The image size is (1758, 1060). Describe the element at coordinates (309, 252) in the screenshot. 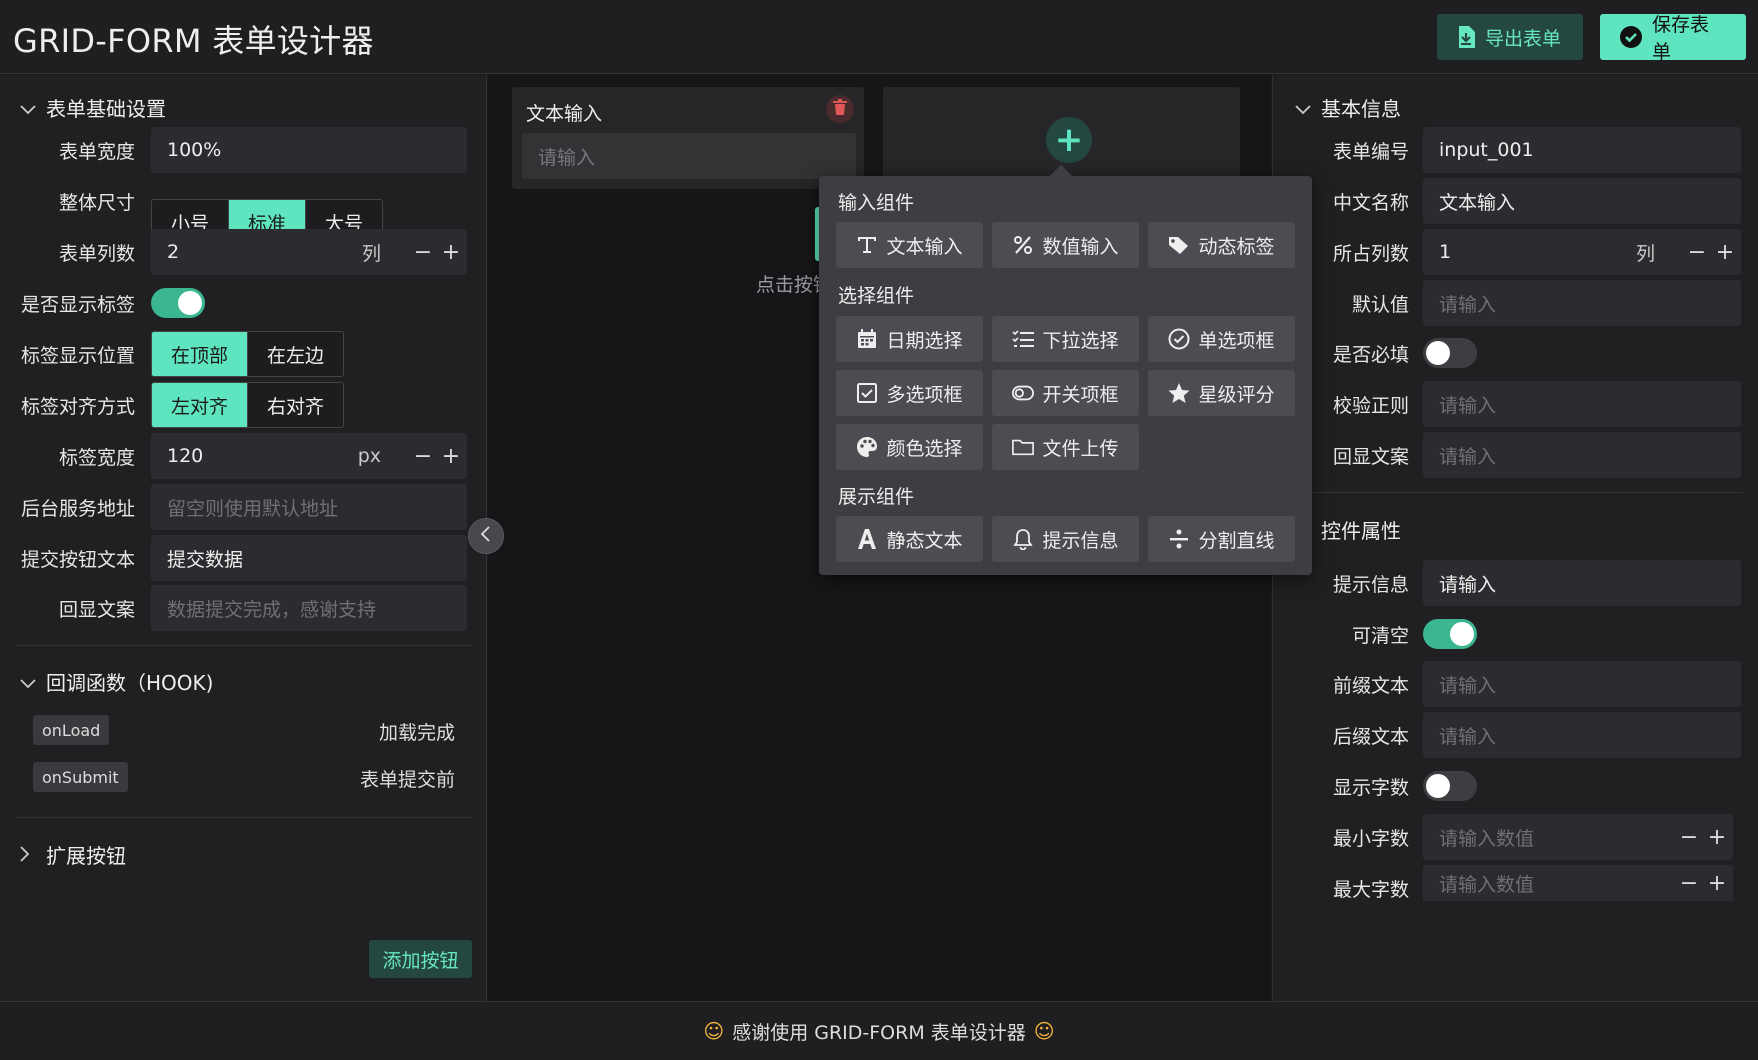

I see `columns-stepper: 2 列 − +` at that location.